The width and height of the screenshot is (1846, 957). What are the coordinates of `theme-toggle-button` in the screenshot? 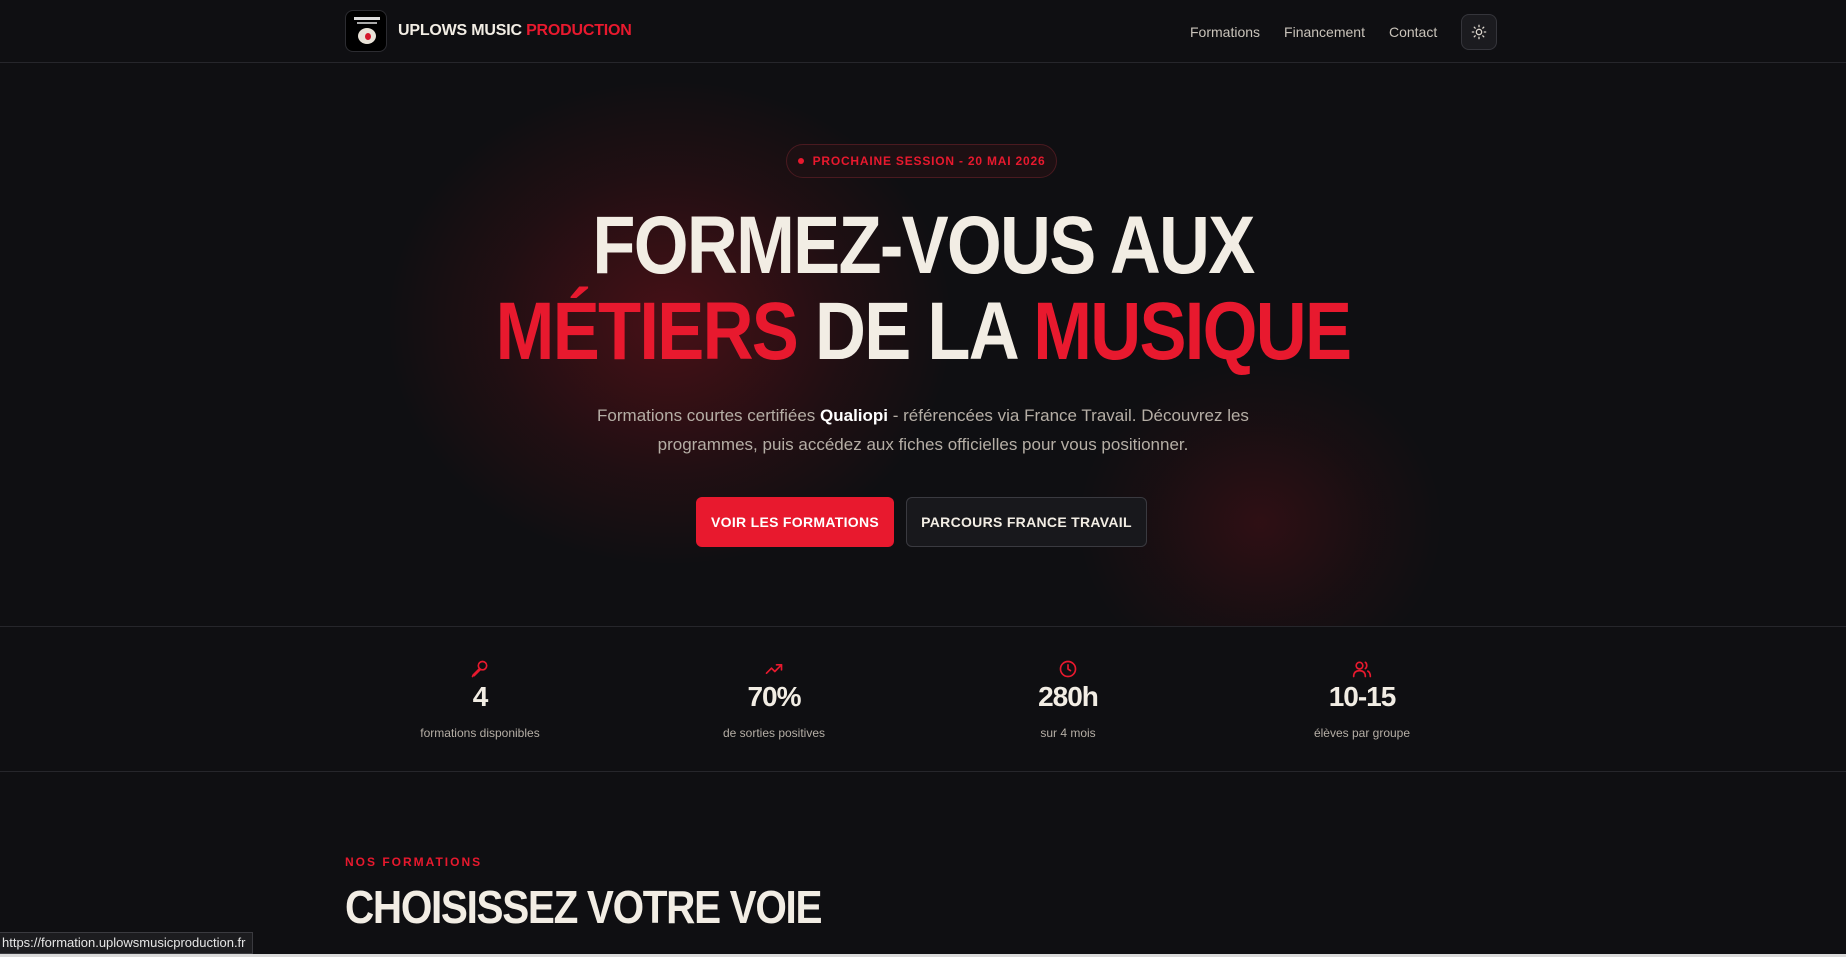 It's located at (1479, 31).